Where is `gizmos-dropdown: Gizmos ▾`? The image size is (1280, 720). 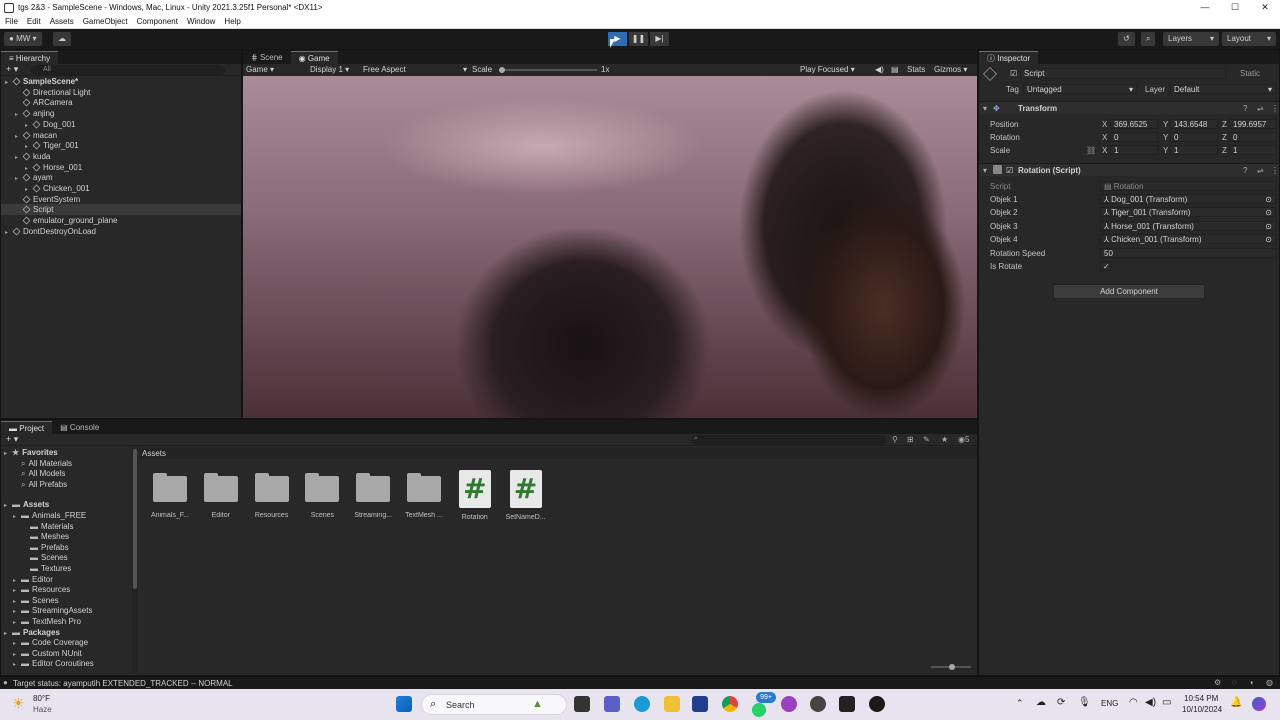
gizmos-dropdown: Gizmos ▾ is located at coordinates (950, 69).